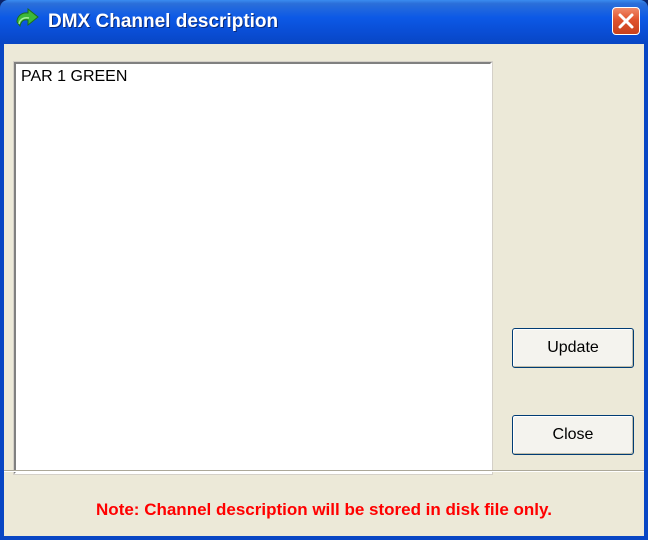 The height and width of the screenshot is (540, 648). Describe the element at coordinates (163, 21) in the screenshot. I see `window-title: DMX Channel description` at that location.